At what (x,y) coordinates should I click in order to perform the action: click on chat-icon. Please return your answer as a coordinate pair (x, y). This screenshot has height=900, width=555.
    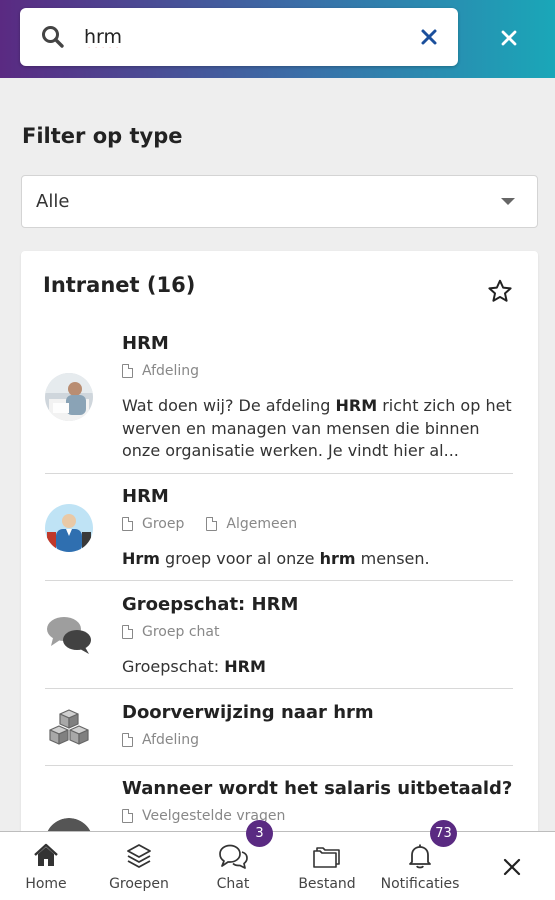
    Looking at the image, I should click on (233, 856).